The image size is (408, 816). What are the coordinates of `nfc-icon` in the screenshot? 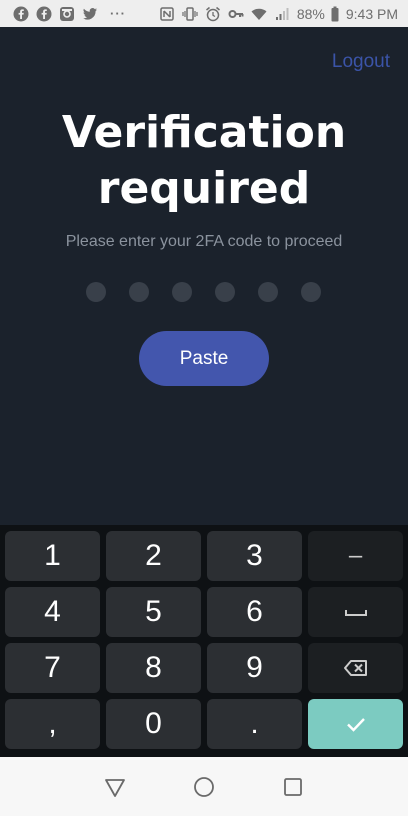 It's located at (167, 13).